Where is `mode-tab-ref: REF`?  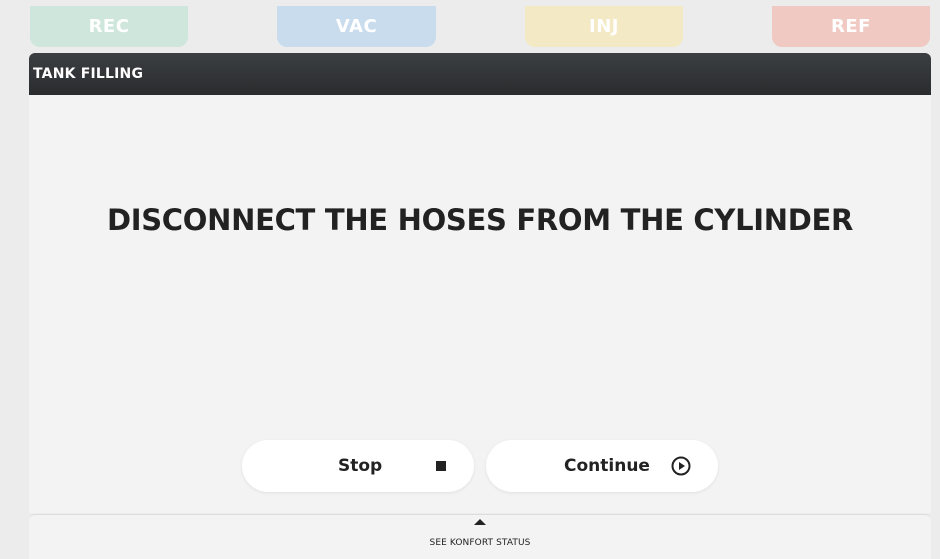
mode-tab-ref: REF is located at coordinates (851, 26).